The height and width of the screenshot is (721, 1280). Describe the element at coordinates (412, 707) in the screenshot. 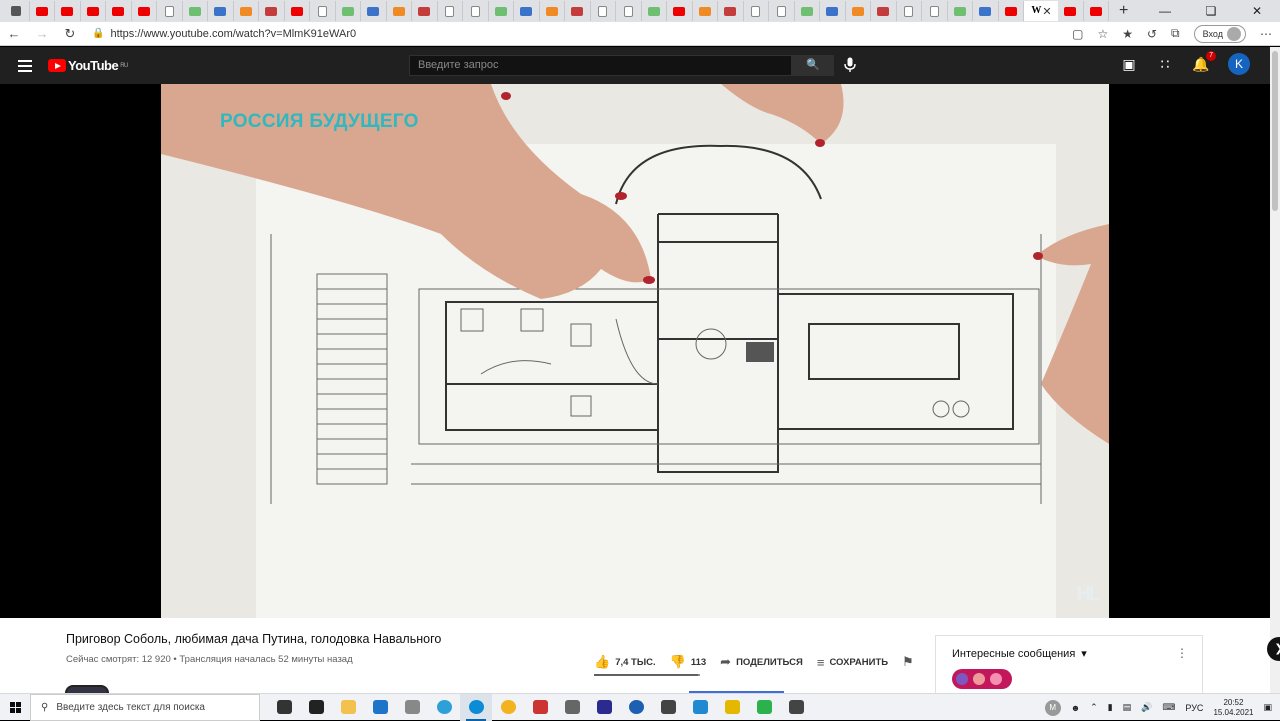

I see `taskbar-app-settings` at that location.